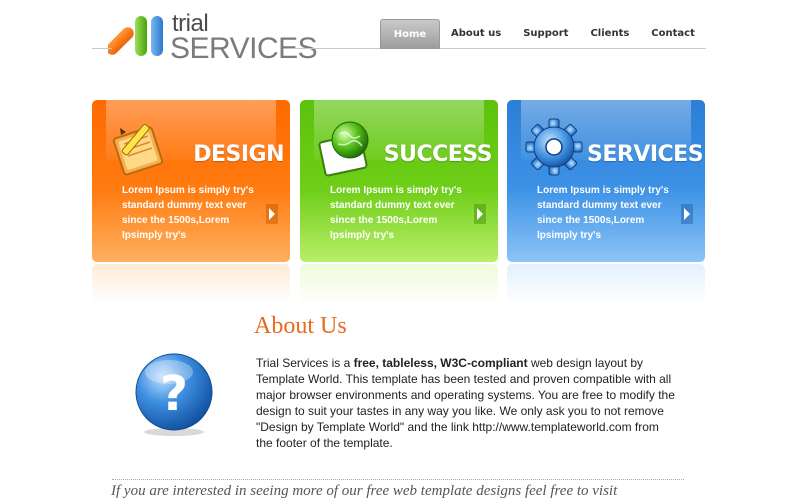 The height and width of the screenshot is (500, 800). What do you see at coordinates (343, 149) in the screenshot?
I see `globe-frame-icon` at bounding box center [343, 149].